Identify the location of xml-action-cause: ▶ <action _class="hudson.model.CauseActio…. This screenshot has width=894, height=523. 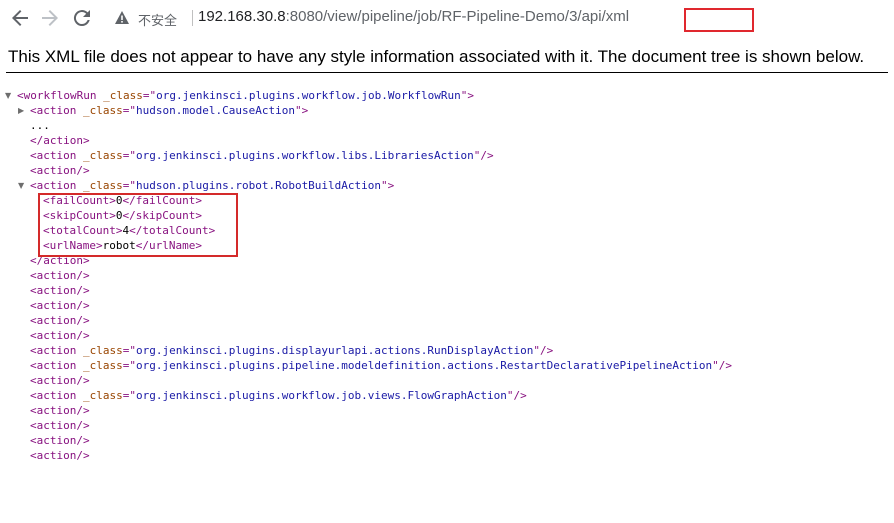
(163, 110).